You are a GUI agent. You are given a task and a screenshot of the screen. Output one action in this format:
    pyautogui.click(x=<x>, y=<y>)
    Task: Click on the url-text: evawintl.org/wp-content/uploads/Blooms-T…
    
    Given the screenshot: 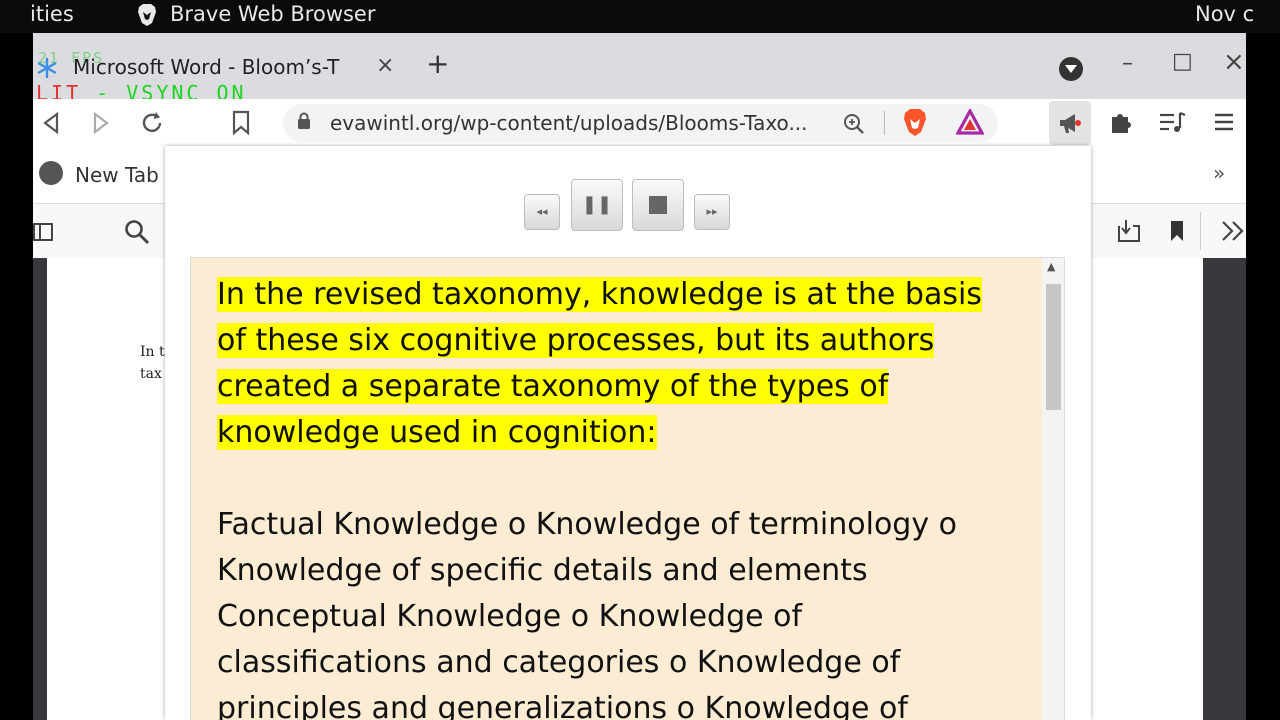 What is the action you would take?
    pyautogui.click(x=569, y=123)
    